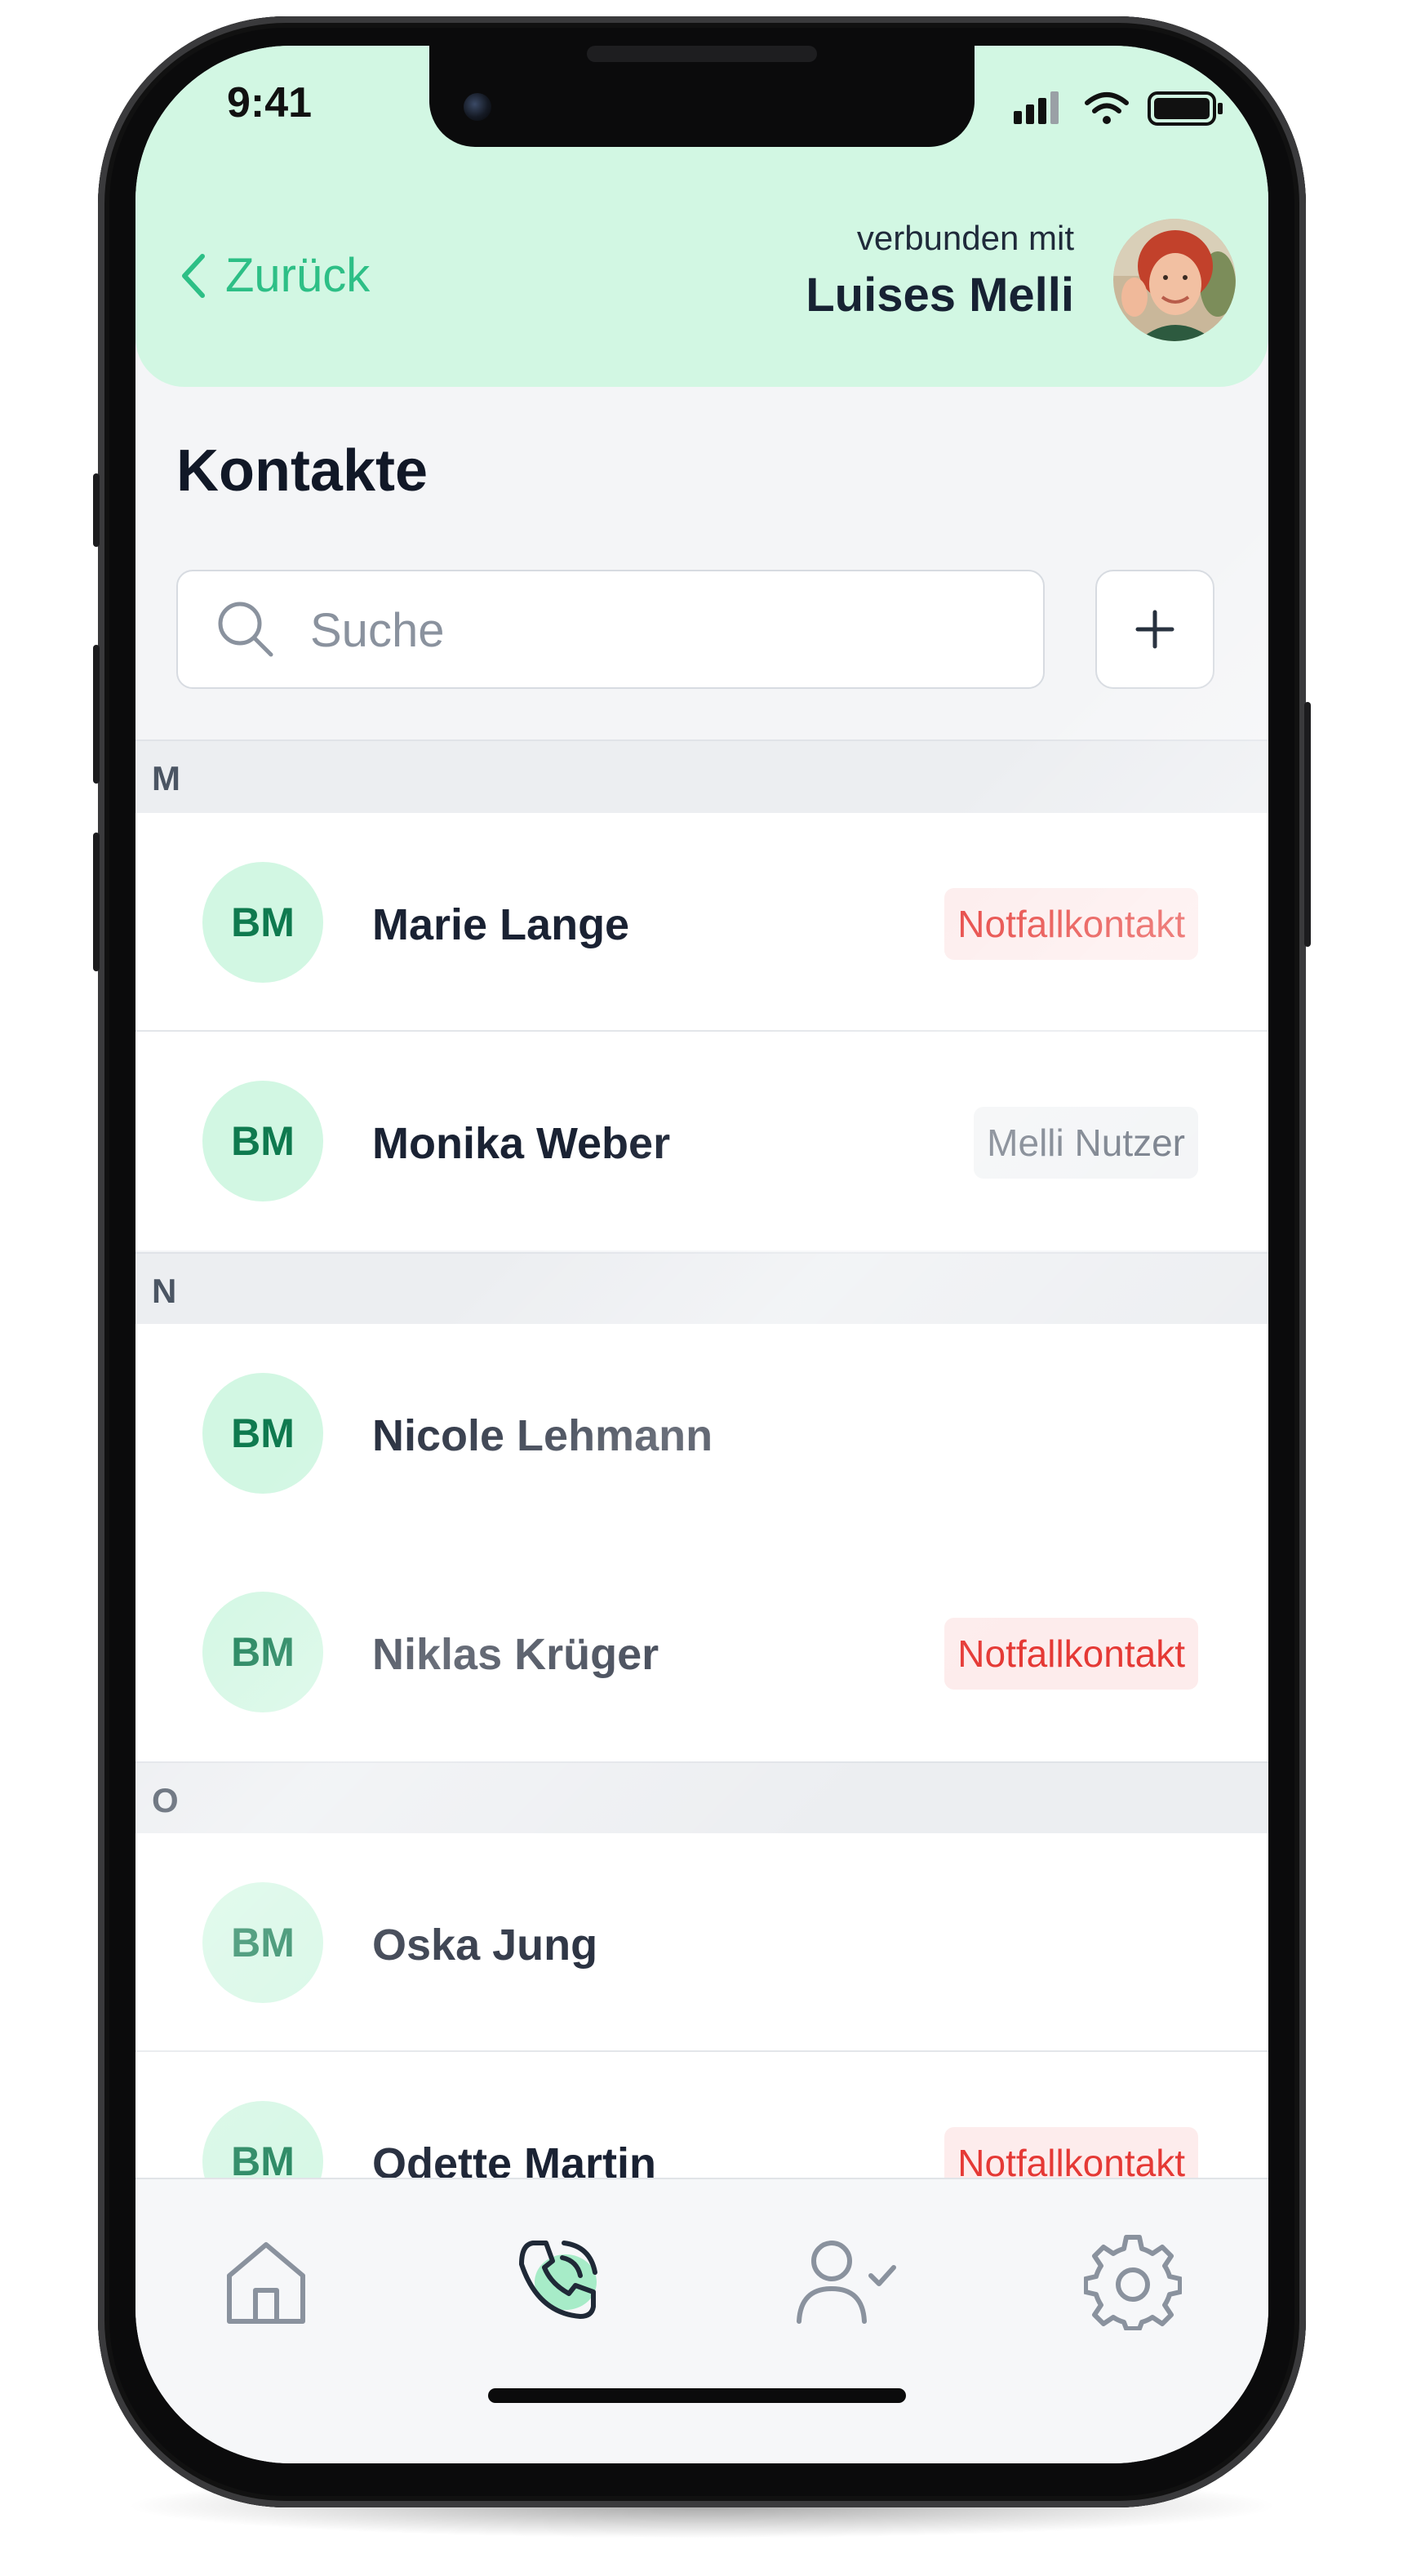 This screenshot has width=1412, height=2576. I want to click on back-label: Zurück, so click(298, 275).